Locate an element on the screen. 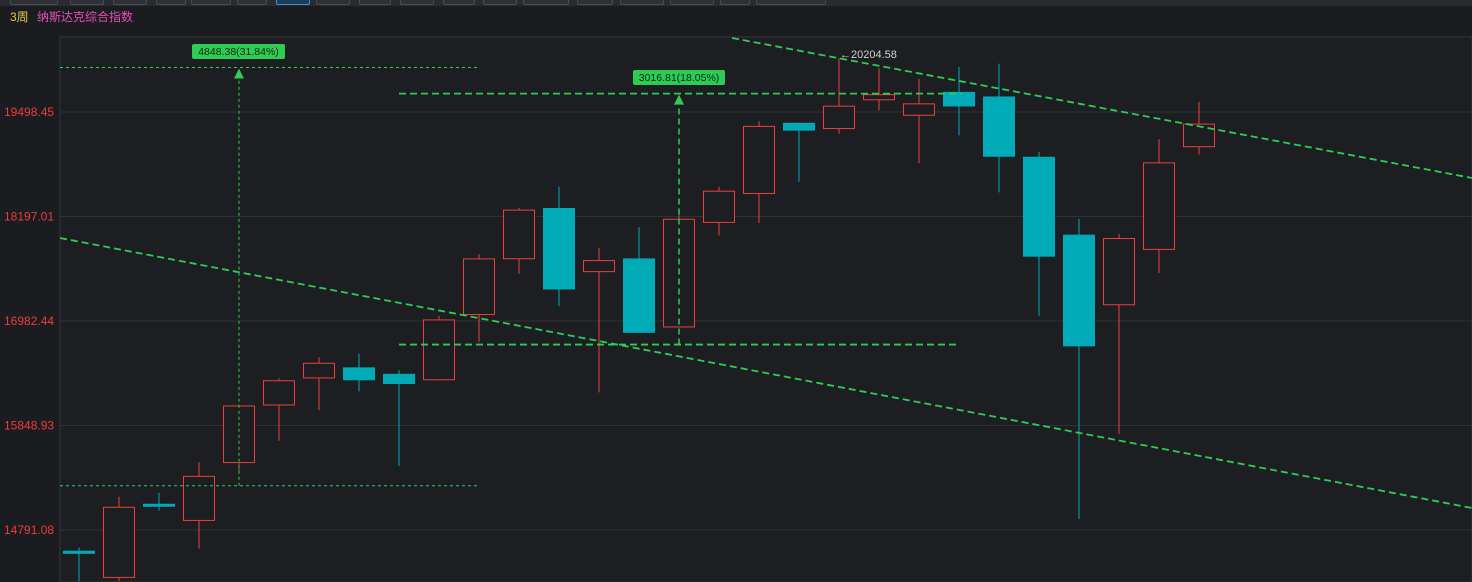 This screenshot has height=582, width=1472. high-price-label: ←20204.58 is located at coordinates (868, 55).